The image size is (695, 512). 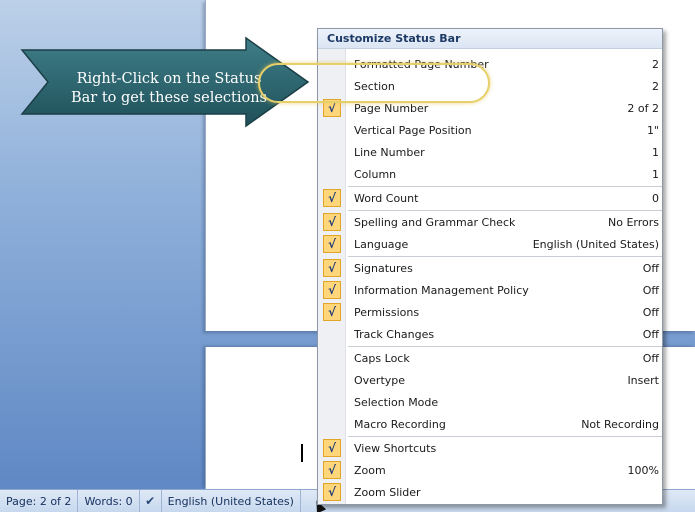 I want to click on menu-item-permissions: √ Permissions Off, so click(x=490, y=312).